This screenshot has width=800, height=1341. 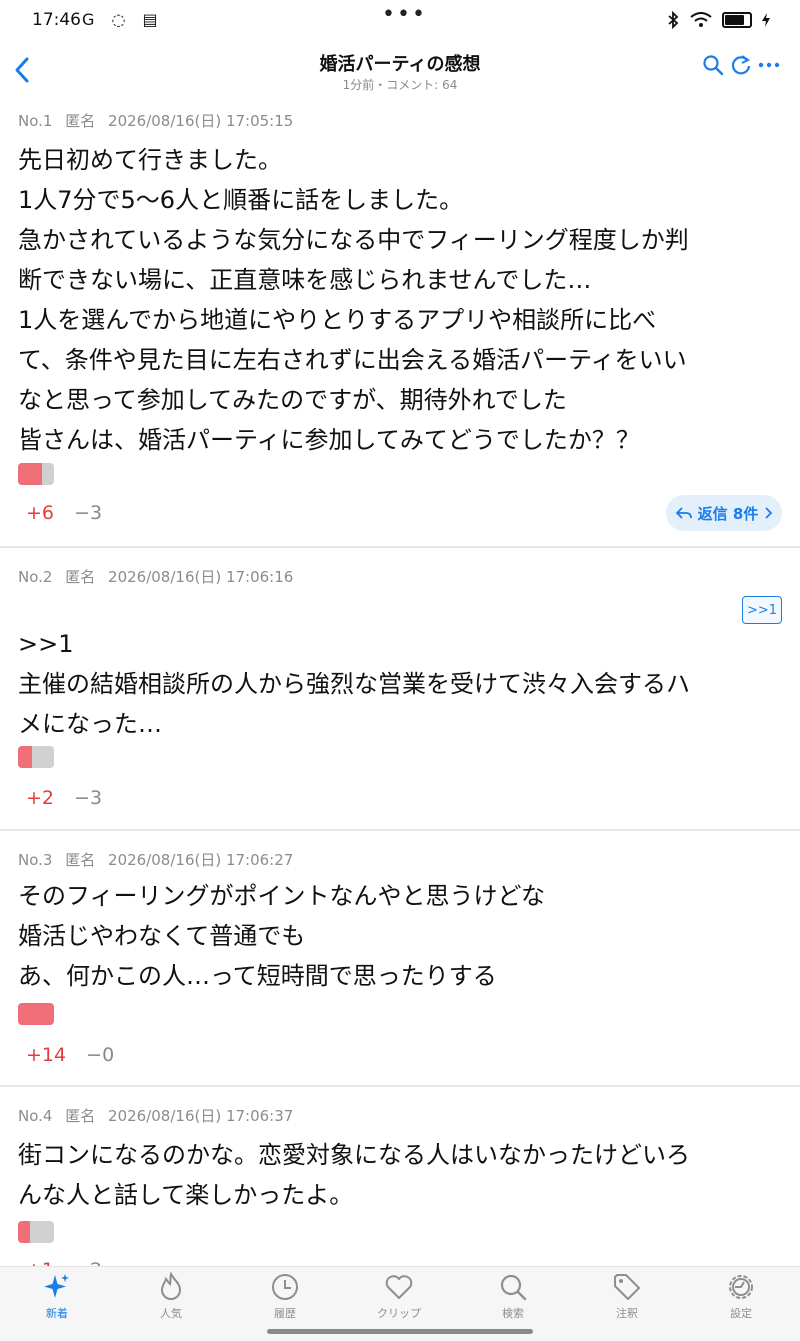 What do you see at coordinates (354, 684) in the screenshot?
I see `comment-line: 主催の結婚相談所の人から強烈な営業を受けて渋々入会するハ` at bounding box center [354, 684].